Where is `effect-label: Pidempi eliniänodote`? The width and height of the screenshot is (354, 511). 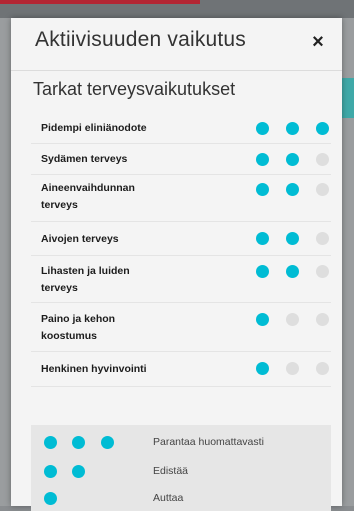
effect-label: Pidempi eliniänodote is located at coordinates (94, 128).